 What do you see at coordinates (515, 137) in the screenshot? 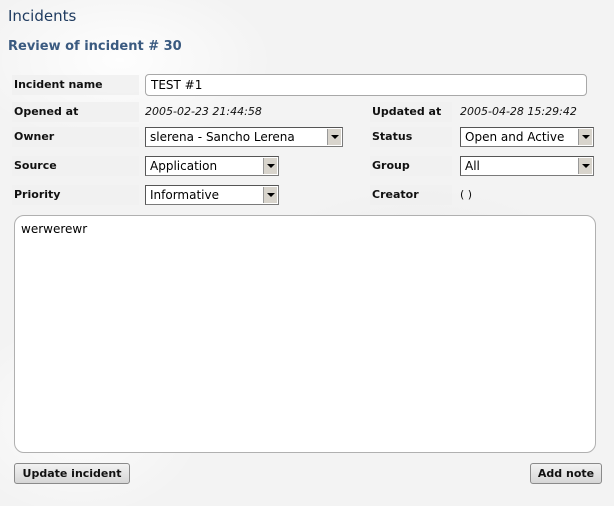
I see `status-selected-value: Open and Active` at bounding box center [515, 137].